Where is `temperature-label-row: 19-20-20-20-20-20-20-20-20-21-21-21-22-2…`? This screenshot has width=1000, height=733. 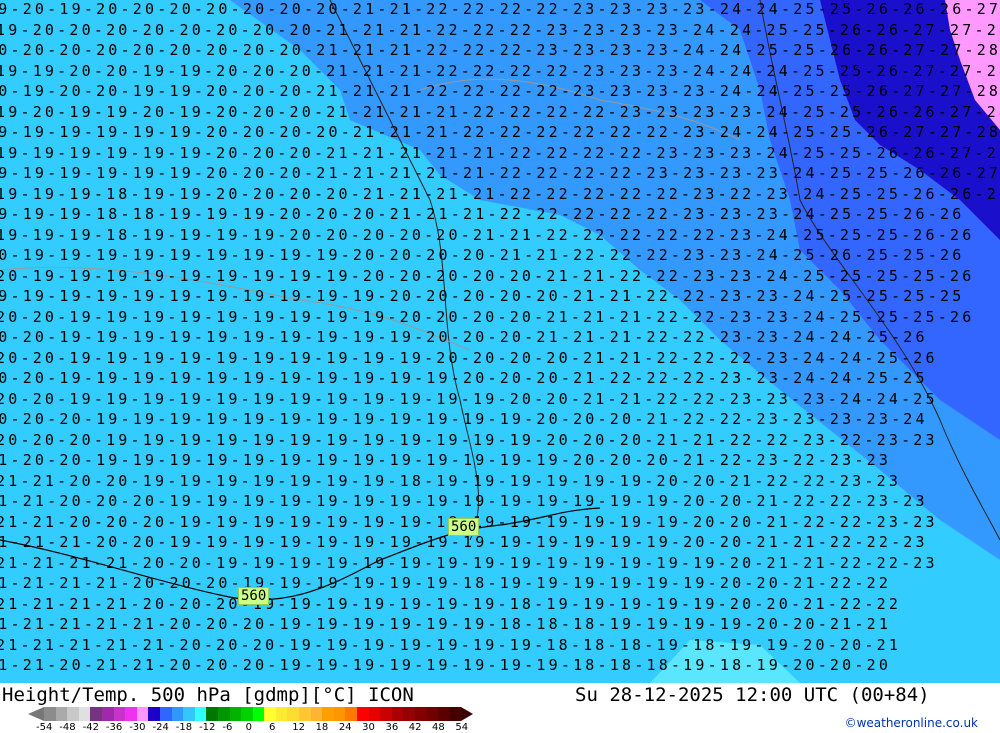 temperature-label-row: 19-20-20-20-20-20-20-20-20-21-21-21-22-2… is located at coordinates (500, 29).